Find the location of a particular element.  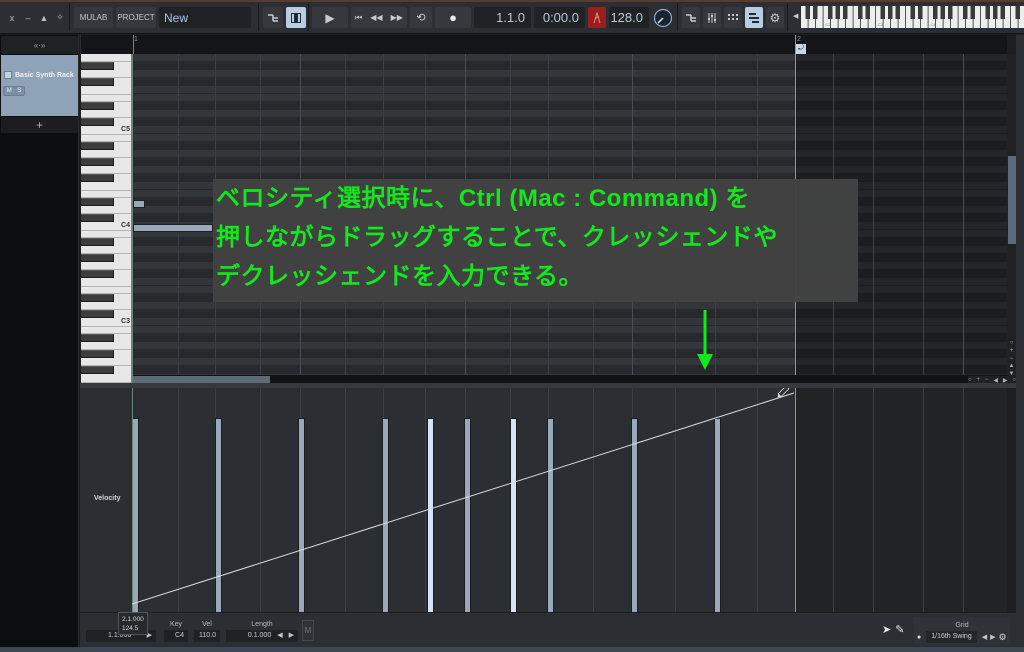

fast-forward-icon: ▶▶ is located at coordinates (397, 17).